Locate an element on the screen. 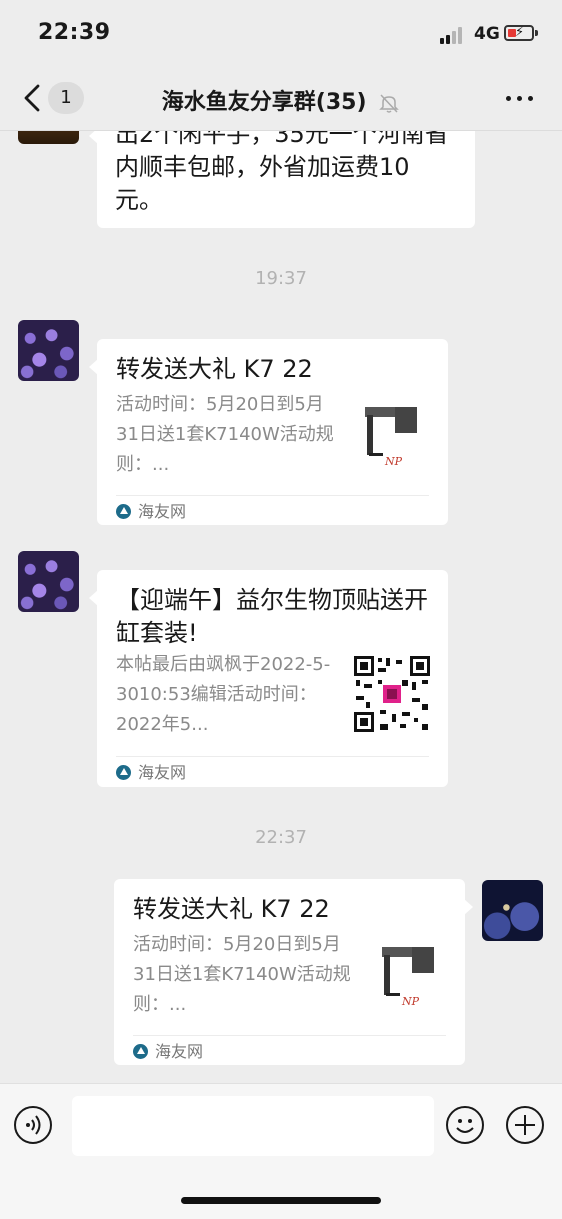  smiley-icon is located at coordinates (465, 1126).